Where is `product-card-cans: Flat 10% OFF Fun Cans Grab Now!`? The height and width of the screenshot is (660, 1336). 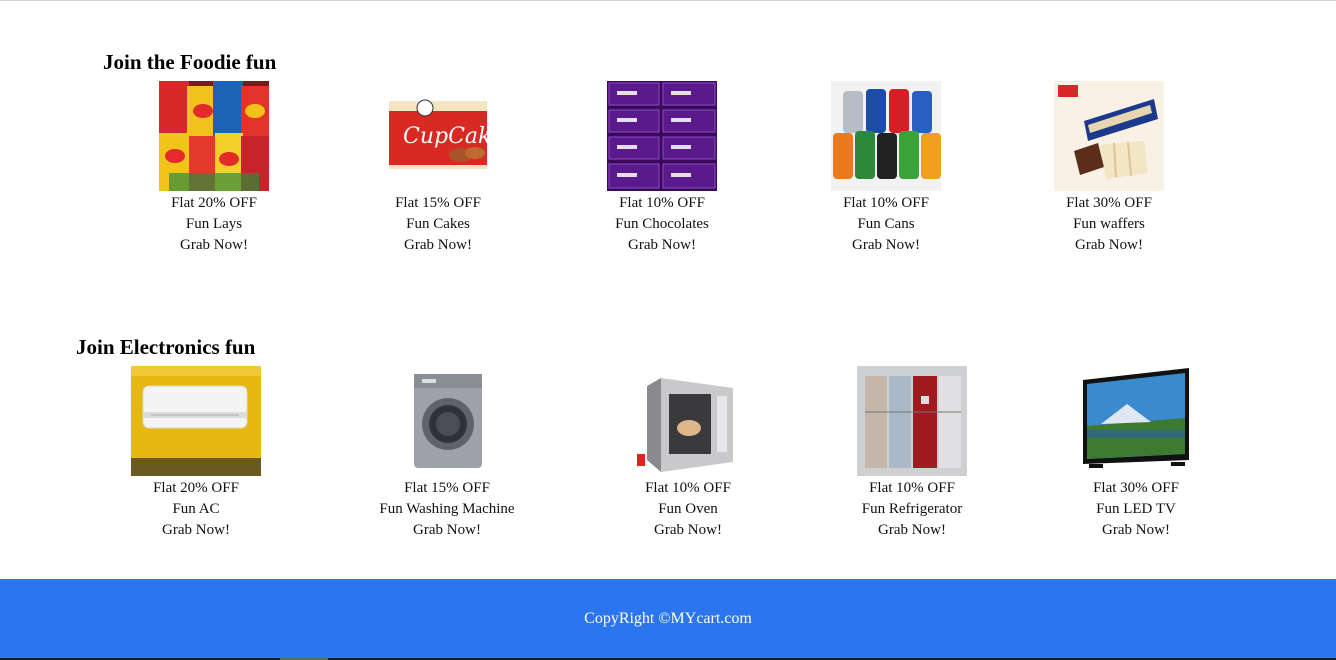 product-card-cans: Flat 10% OFF Fun Cans Grab Now! is located at coordinates (886, 168).